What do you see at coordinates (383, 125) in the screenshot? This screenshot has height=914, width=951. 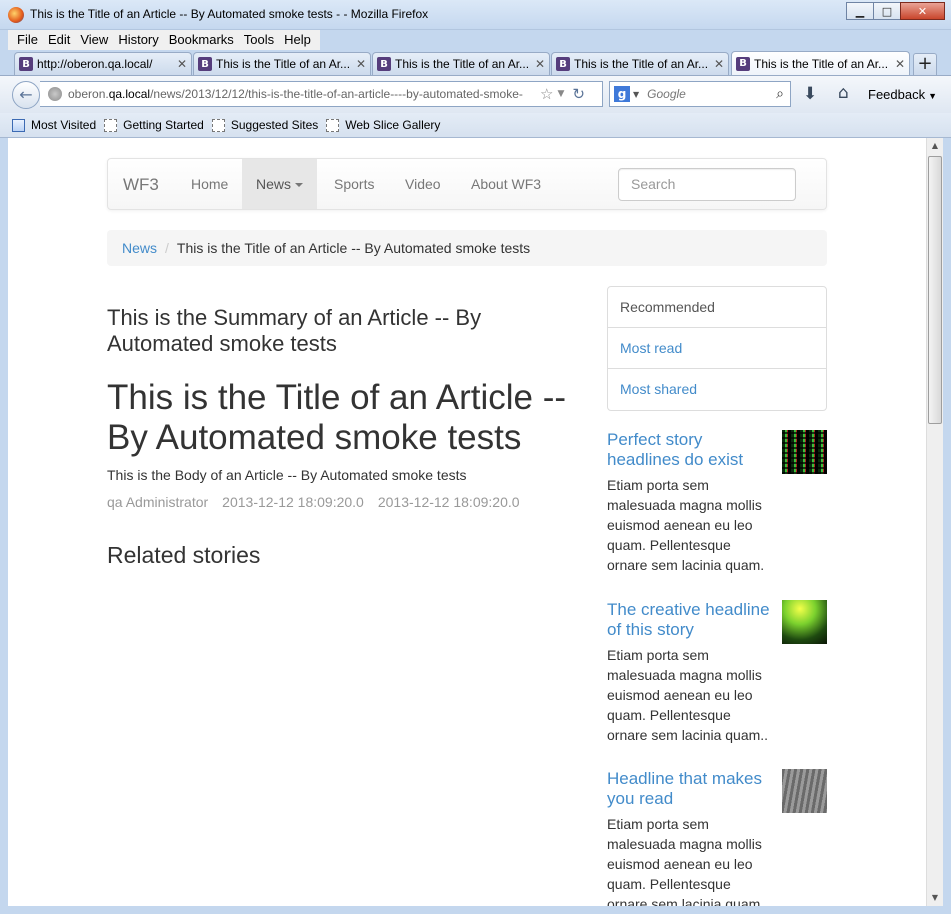 I see `bookmark-web-slice-gallery: Web Slice Gallery` at bounding box center [383, 125].